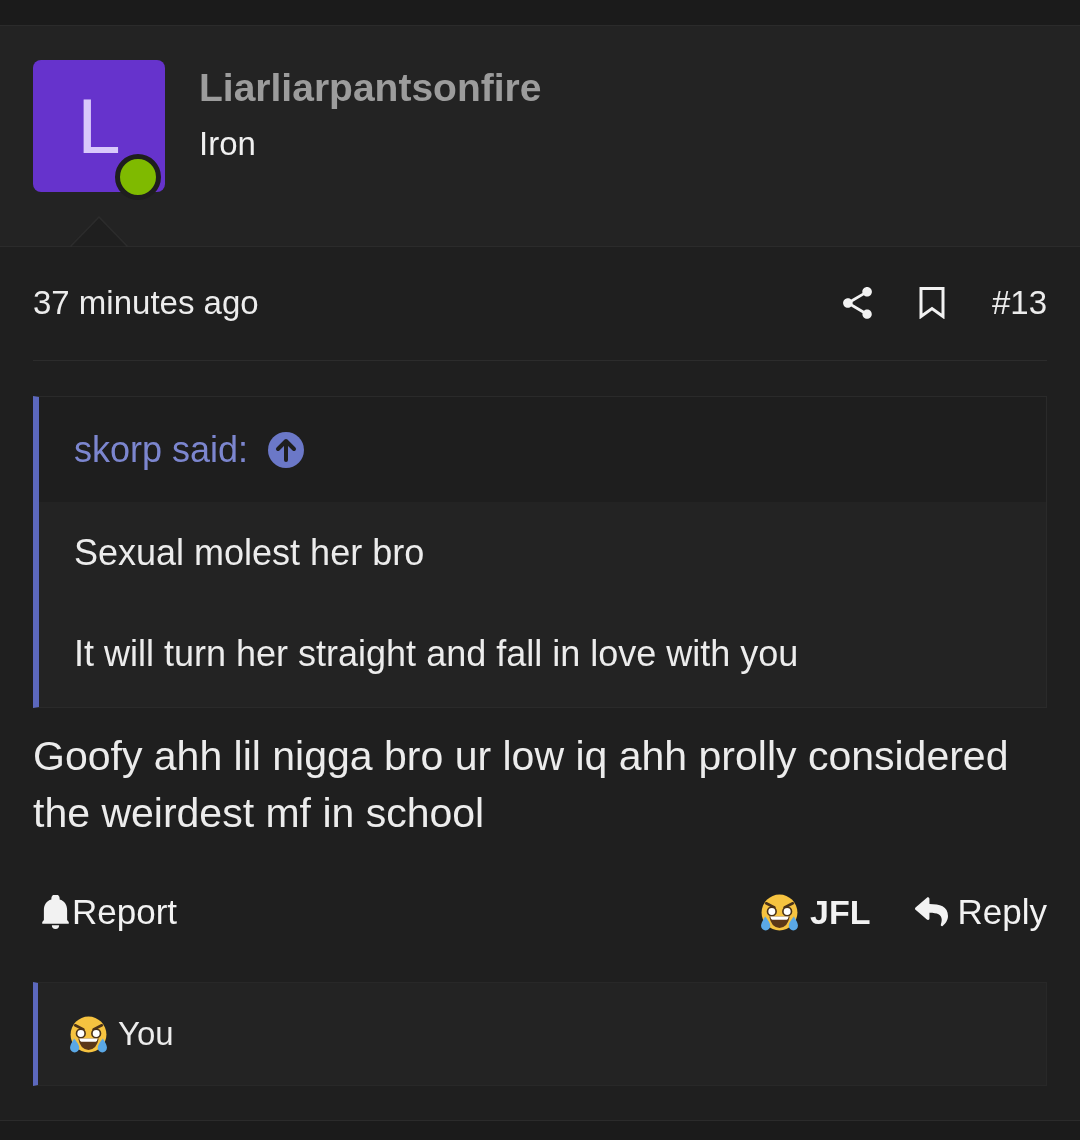  I want to click on reply-button: Reply, so click(980, 912).